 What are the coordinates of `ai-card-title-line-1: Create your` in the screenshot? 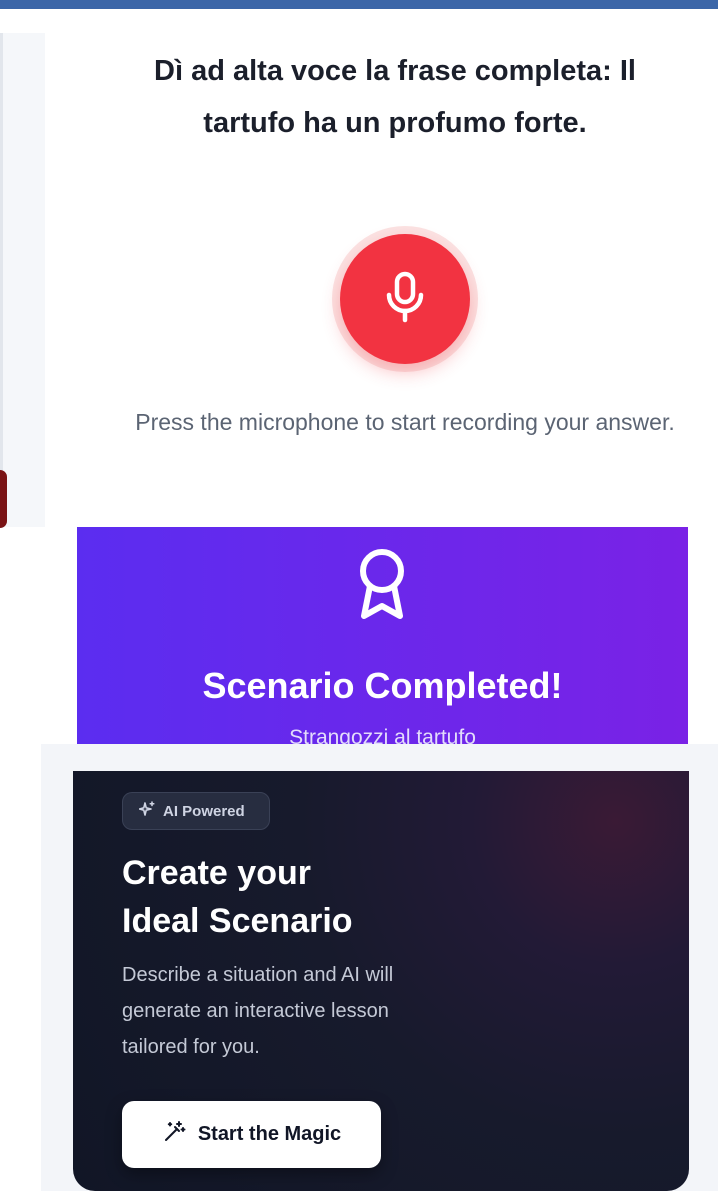 It's located at (216, 873).